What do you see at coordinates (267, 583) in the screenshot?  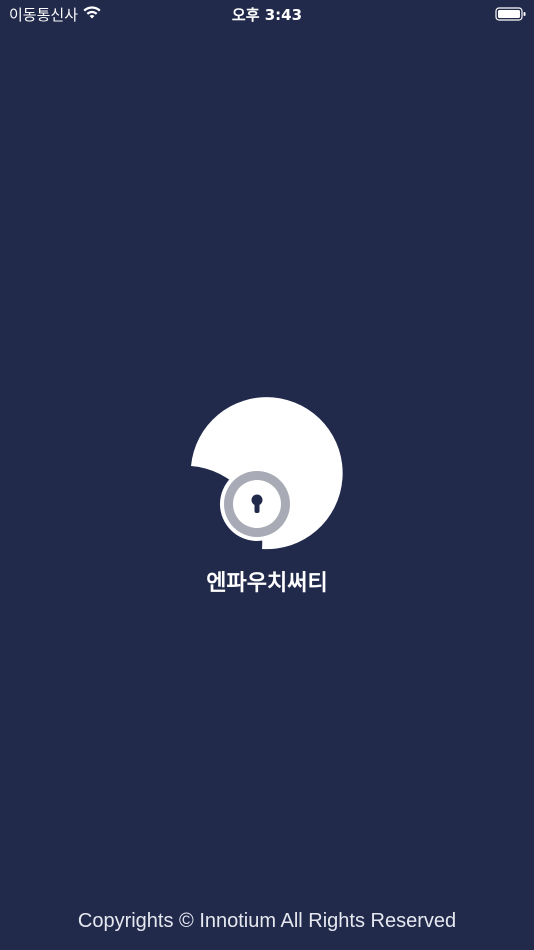 I see `app-name: 엔파우치써티` at bounding box center [267, 583].